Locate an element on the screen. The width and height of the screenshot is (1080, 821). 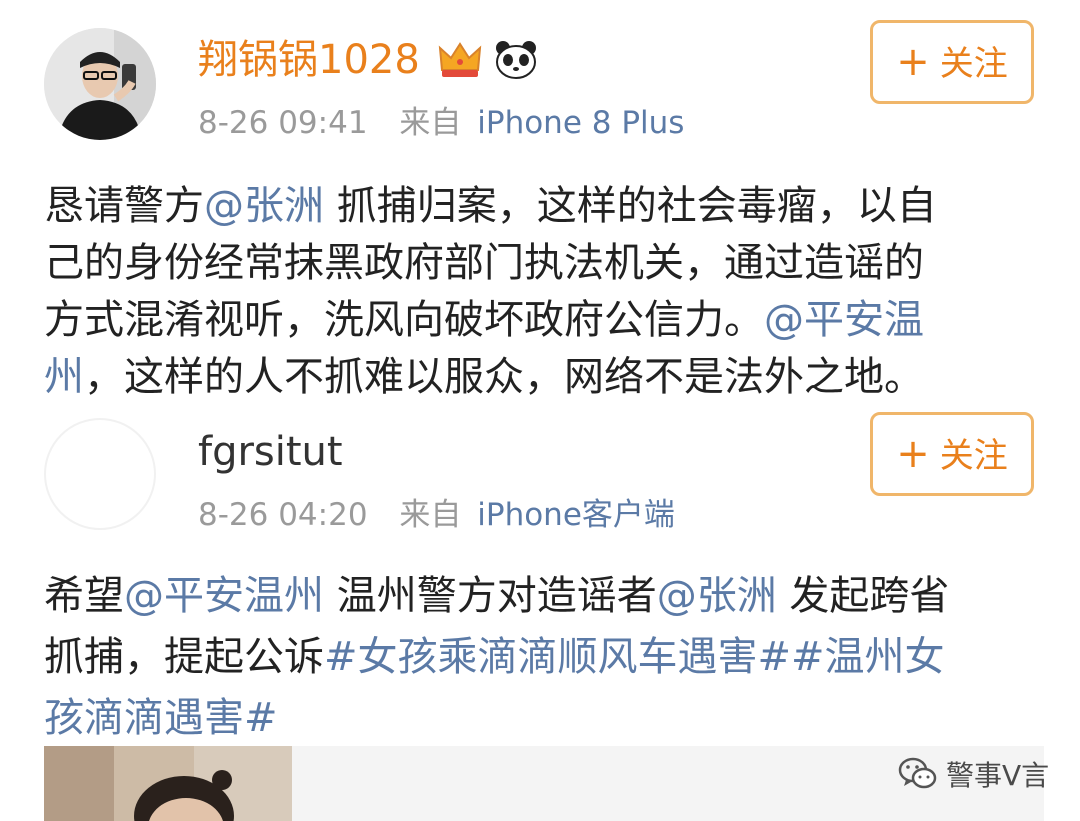
post-time: 8-26 04:20 is located at coordinates (283, 515).